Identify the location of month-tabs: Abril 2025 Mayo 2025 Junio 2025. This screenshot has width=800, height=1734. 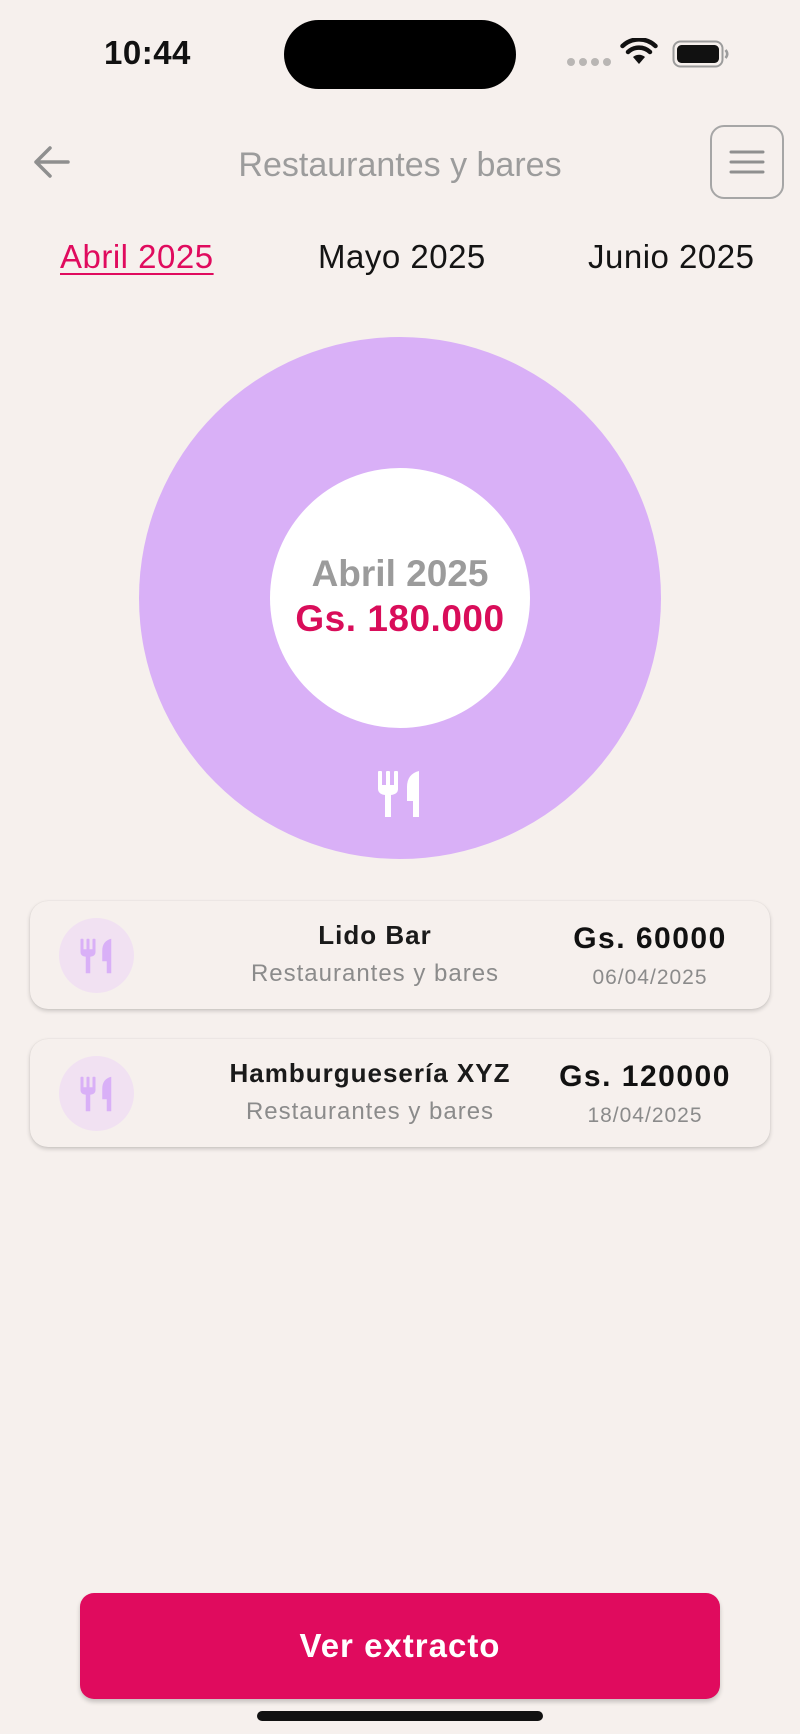
(400, 263).